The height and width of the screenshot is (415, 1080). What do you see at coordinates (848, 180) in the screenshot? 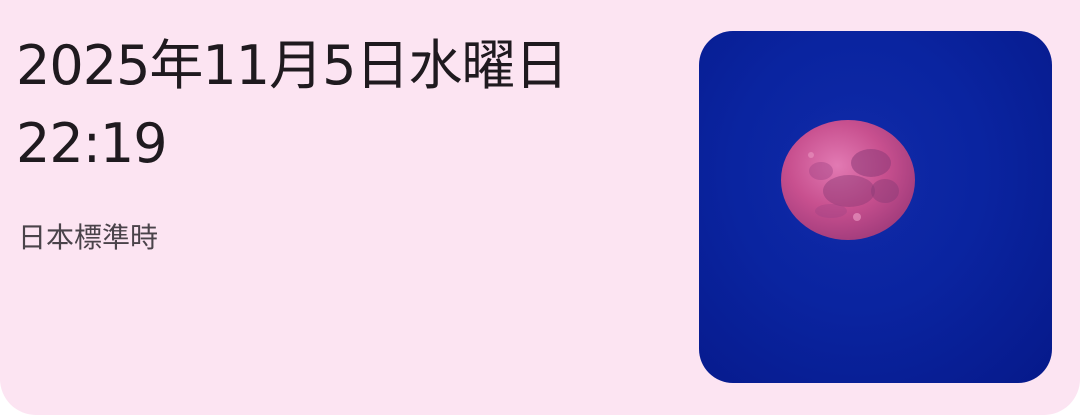
I see `full-moon-icon` at bounding box center [848, 180].